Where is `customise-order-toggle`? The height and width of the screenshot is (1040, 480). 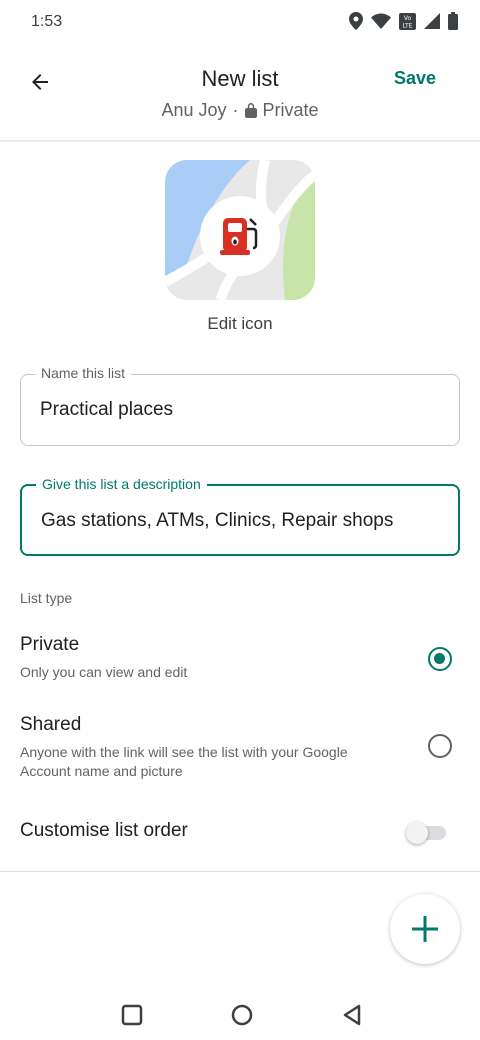
customise-order-toggle is located at coordinates (426, 833).